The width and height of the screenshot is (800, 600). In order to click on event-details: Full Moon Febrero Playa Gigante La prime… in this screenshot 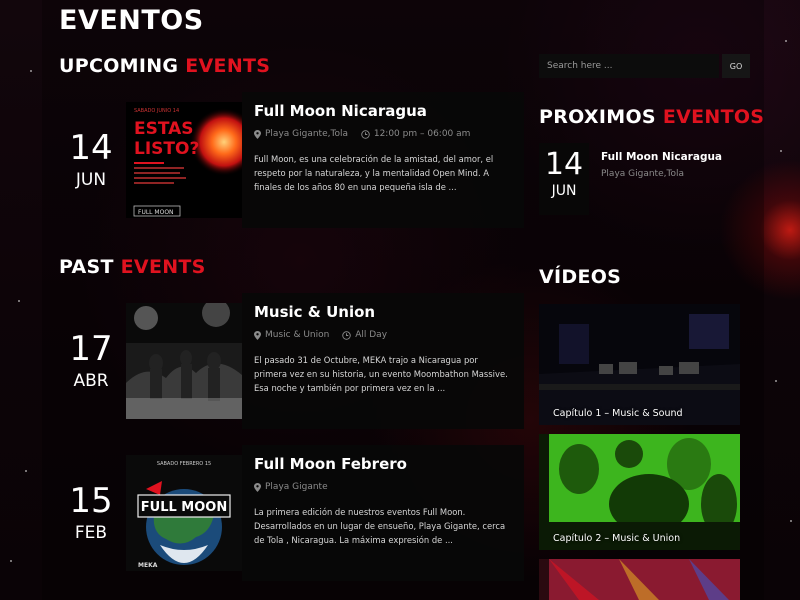, I will do `click(383, 513)`.